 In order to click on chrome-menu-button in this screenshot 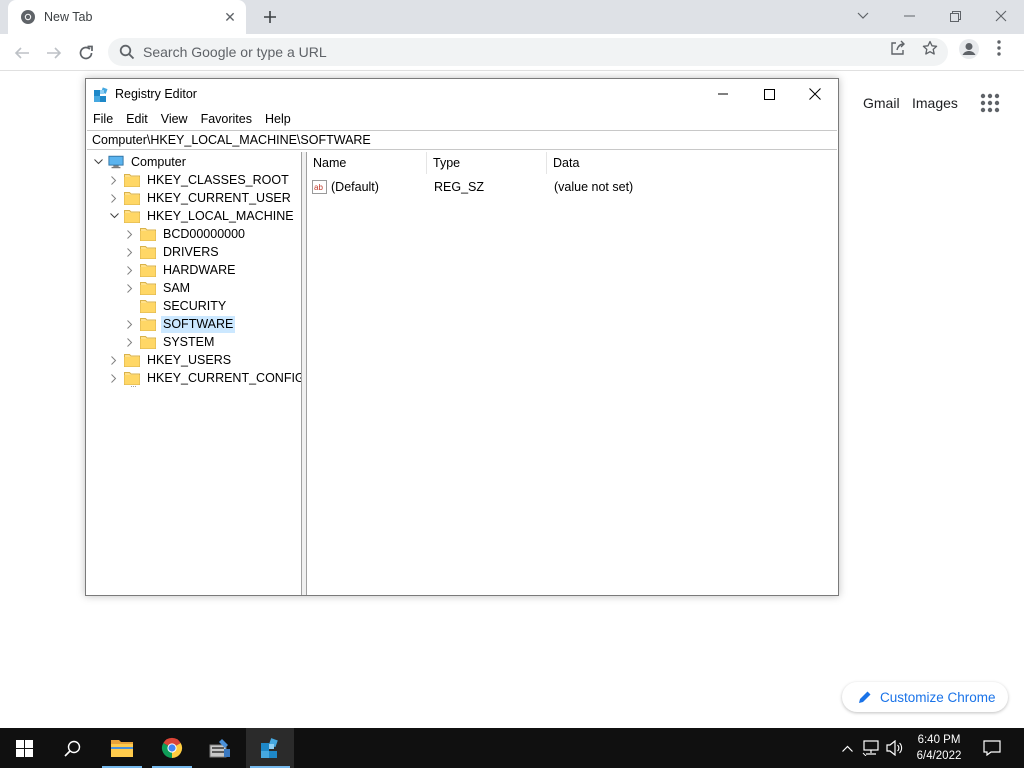, I will do `click(999, 48)`.